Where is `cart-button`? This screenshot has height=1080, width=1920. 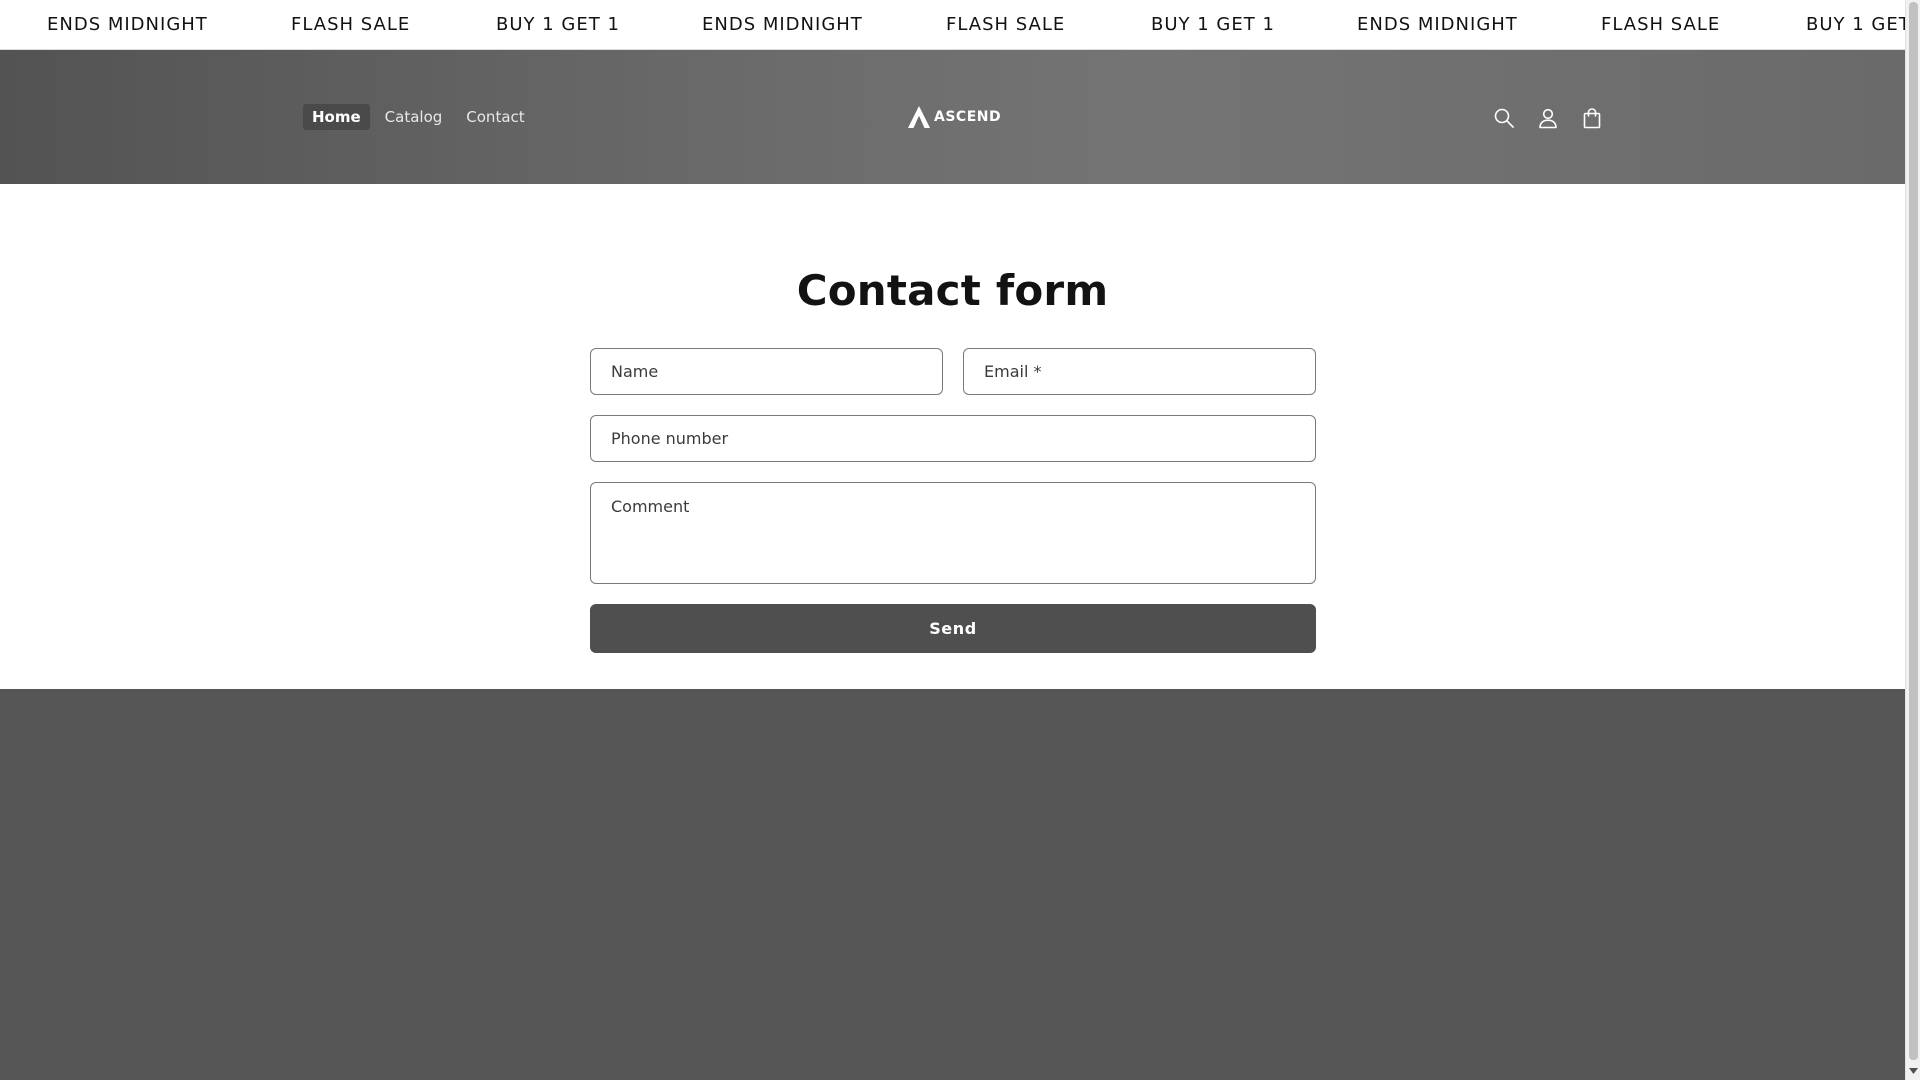 cart-button is located at coordinates (1592, 118).